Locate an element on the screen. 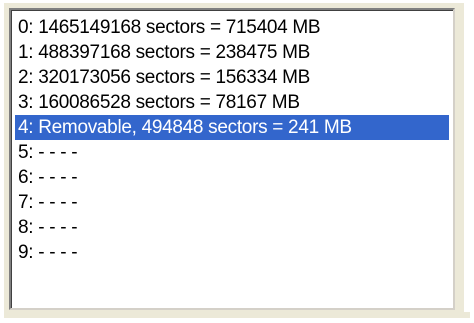 The height and width of the screenshot is (323, 474). drive-list-item-0: 0: 1465149168 sectors = 715404 MB is located at coordinates (232, 27).